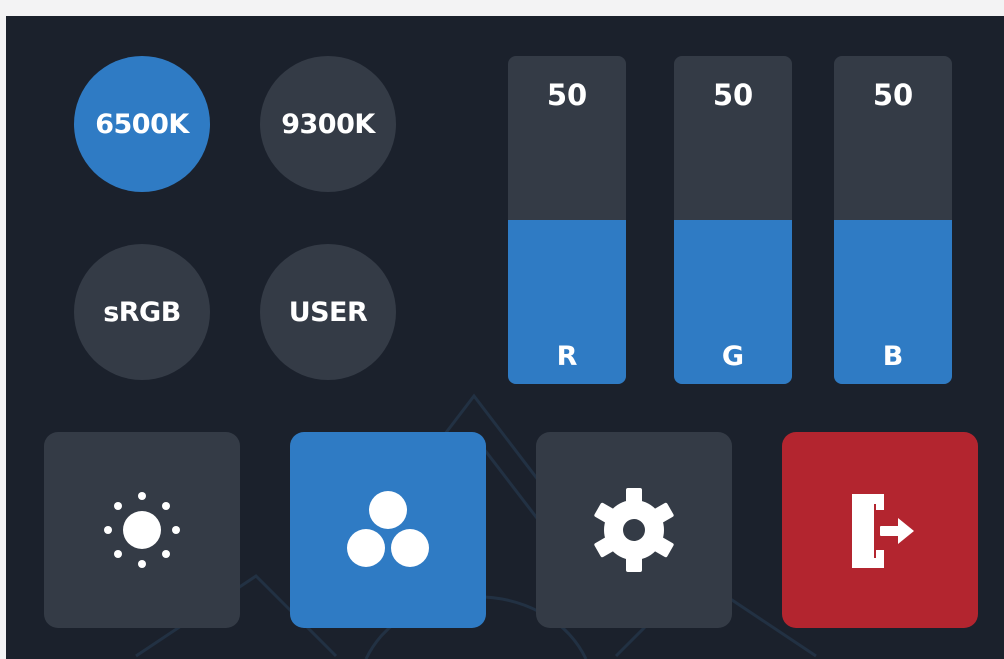  I want to click on color-circles-icon, so click(388, 529).